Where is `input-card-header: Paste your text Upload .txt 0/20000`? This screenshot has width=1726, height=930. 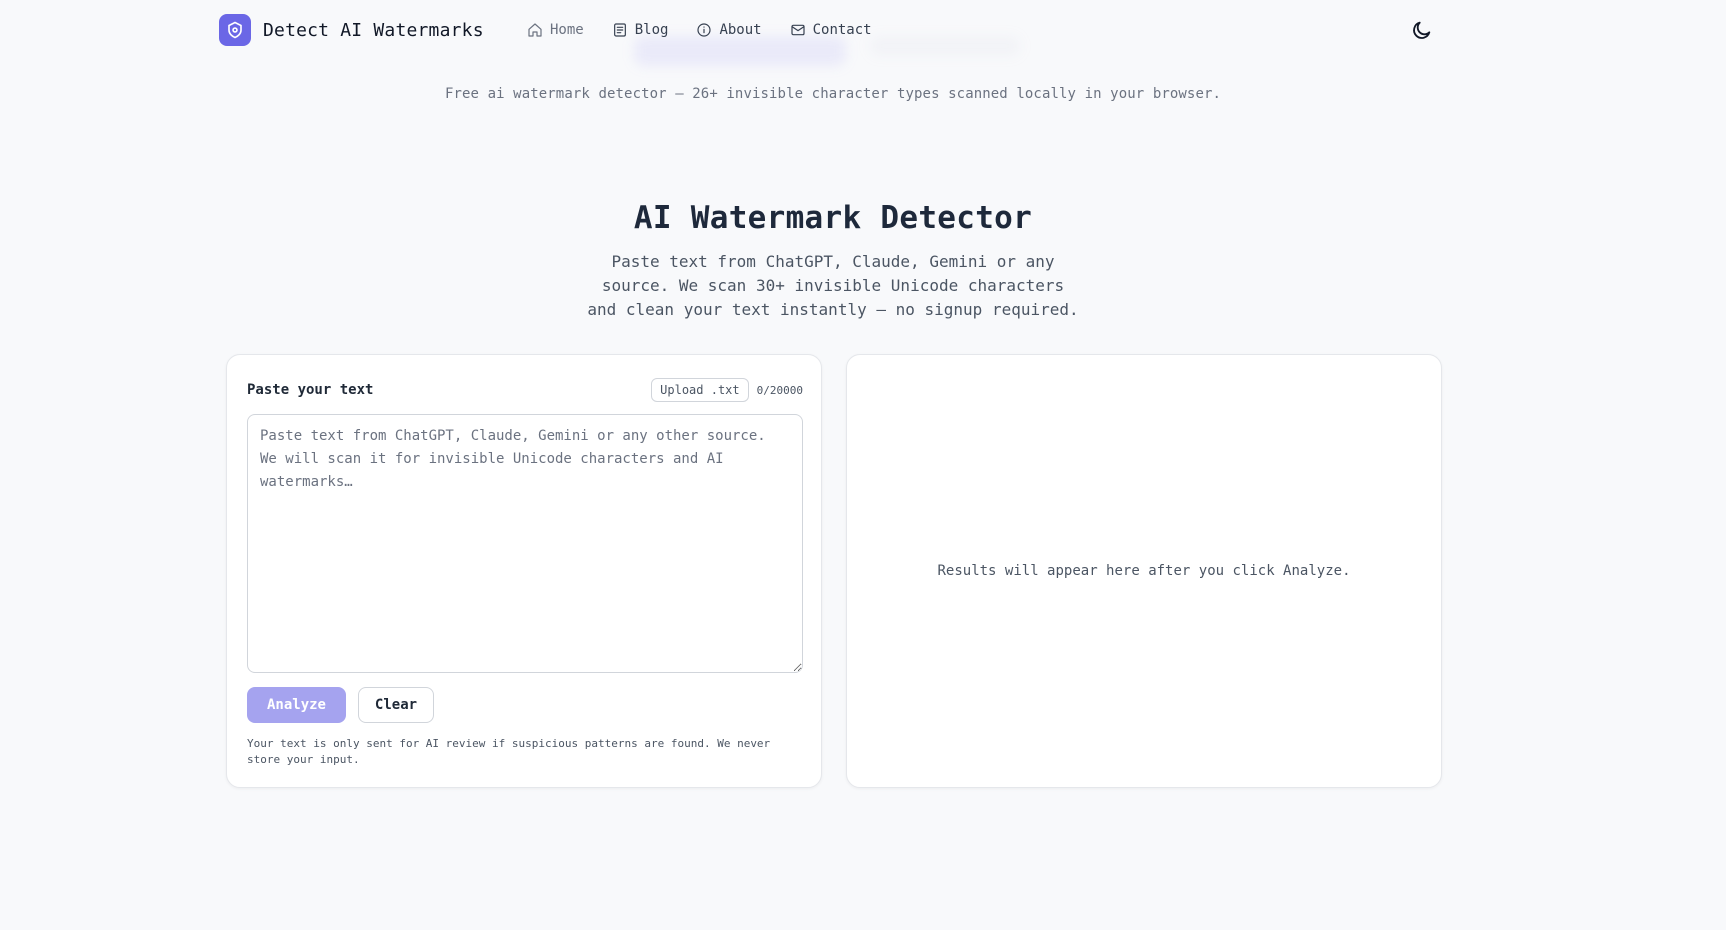
input-card-header: Paste your text Upload .txt 0/20000 is located at coordinates (525, 390).